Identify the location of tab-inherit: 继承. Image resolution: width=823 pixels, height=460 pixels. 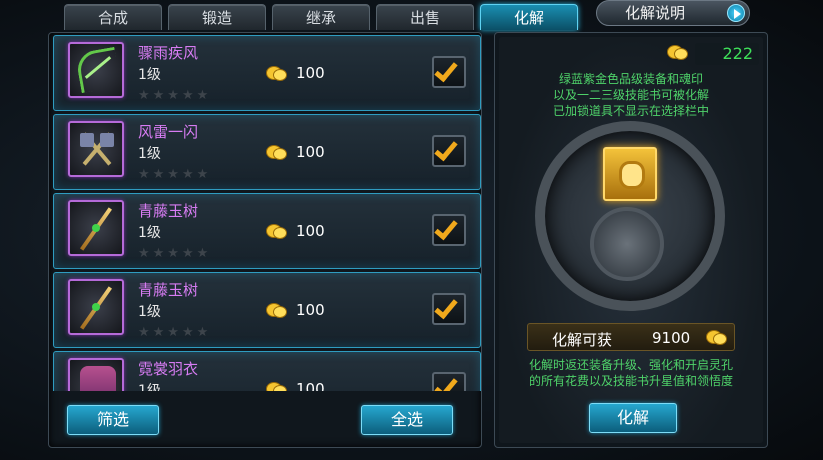
(321, 17).